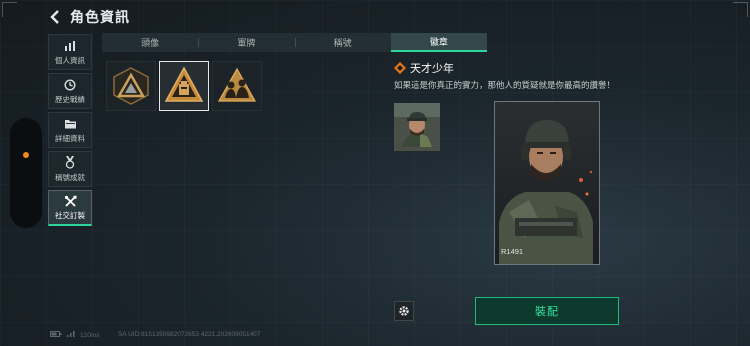  I want to click on nav-item-details: 詳細資料, so click(70, 130).